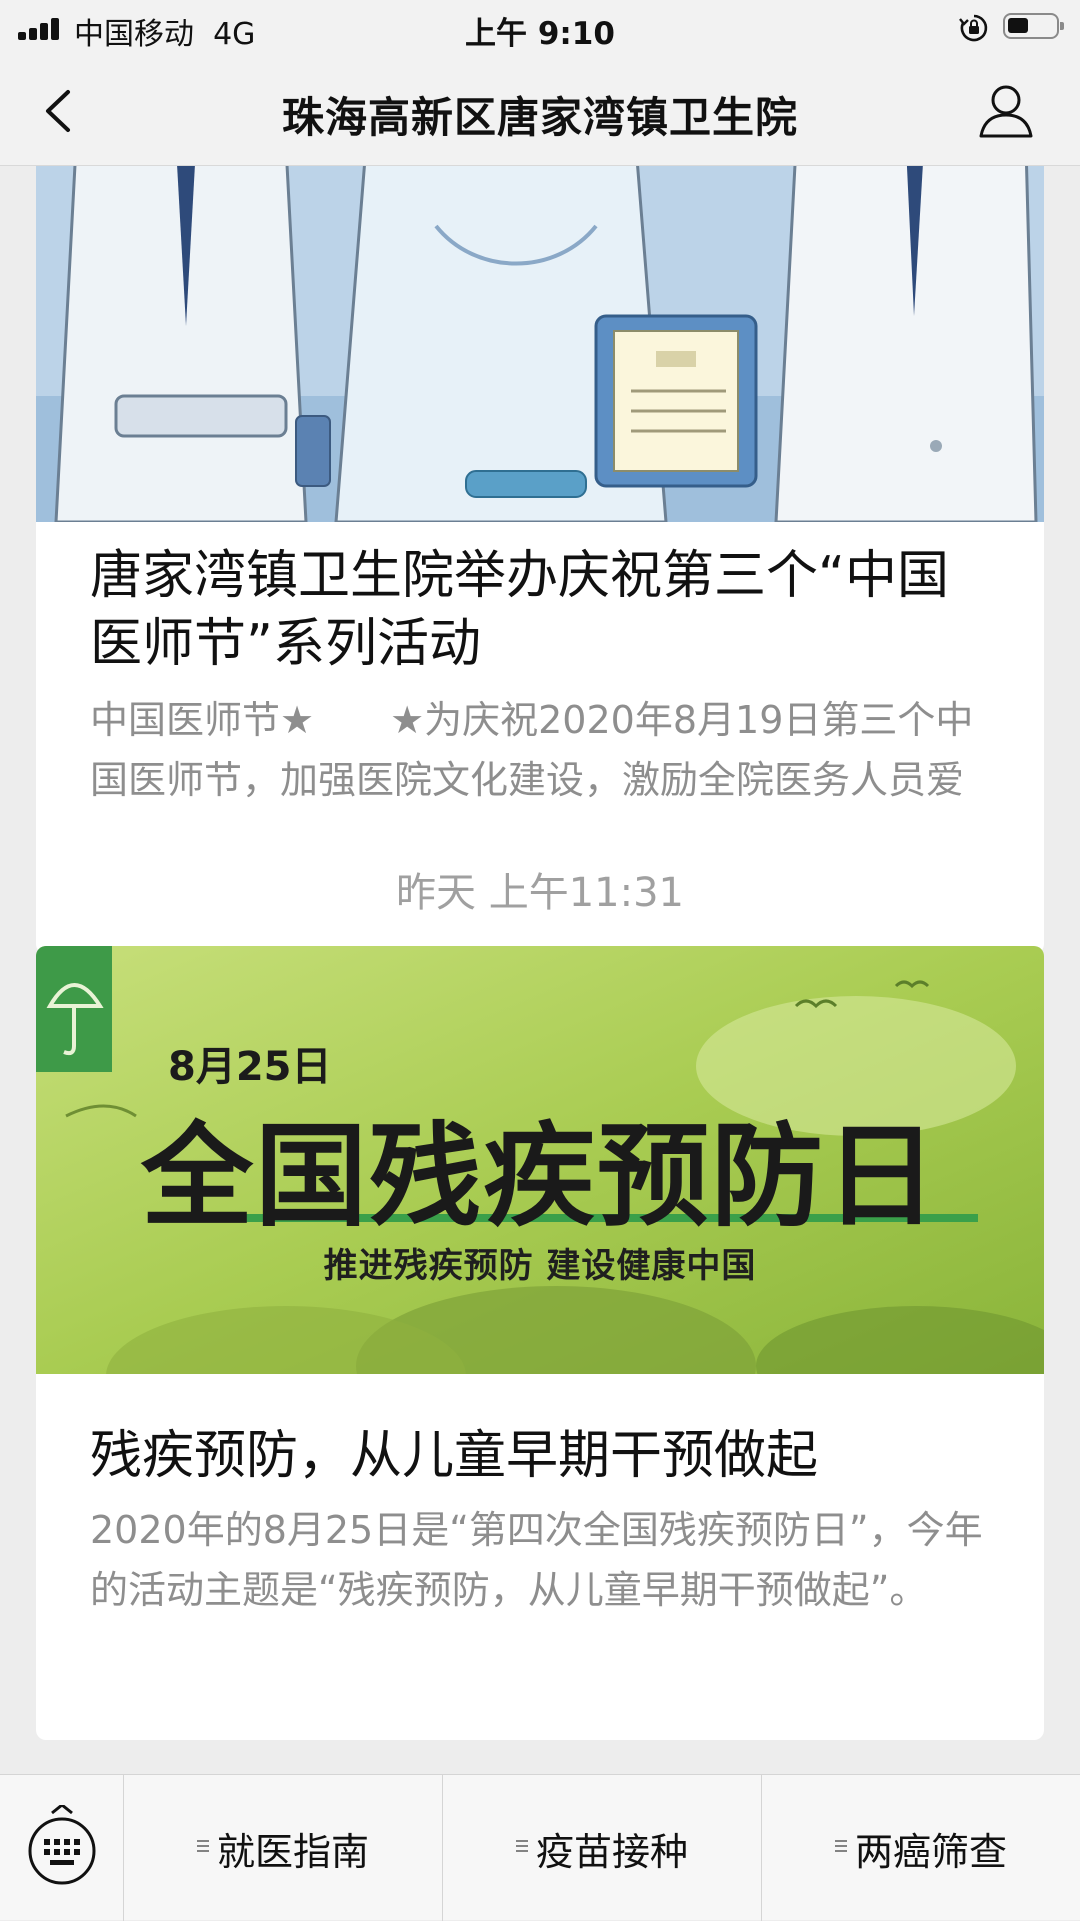  I want to click on bottom-menu: 就医指南 疫苗接种 两癌筛查, so click(540, 1847).